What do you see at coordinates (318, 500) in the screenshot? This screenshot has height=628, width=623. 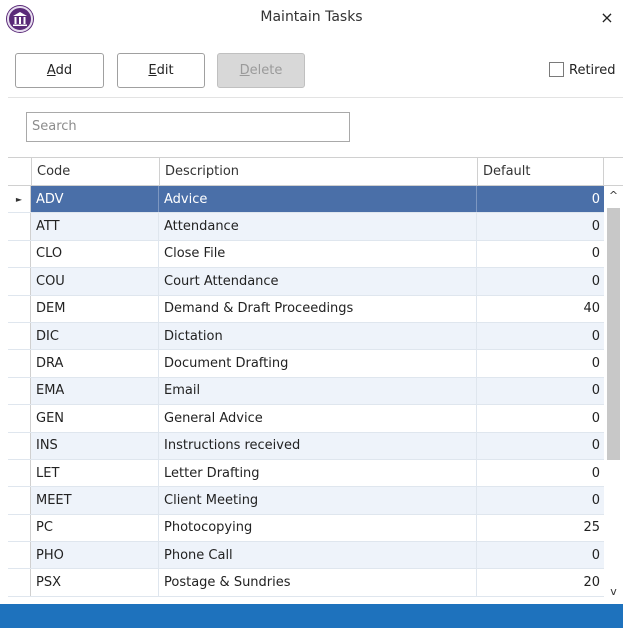 I see `cell-description: Client Meeting` at bounding box center [318, 500].